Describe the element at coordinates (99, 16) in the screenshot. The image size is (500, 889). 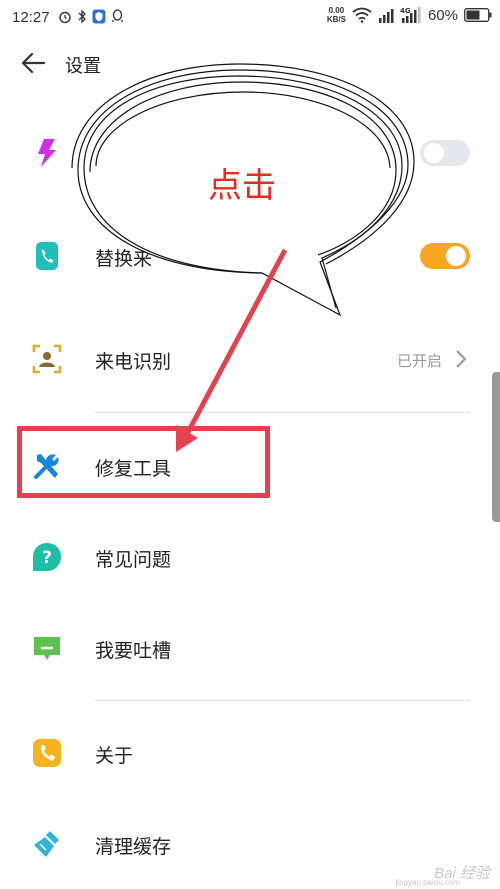
I see `shield-icon` at that location.